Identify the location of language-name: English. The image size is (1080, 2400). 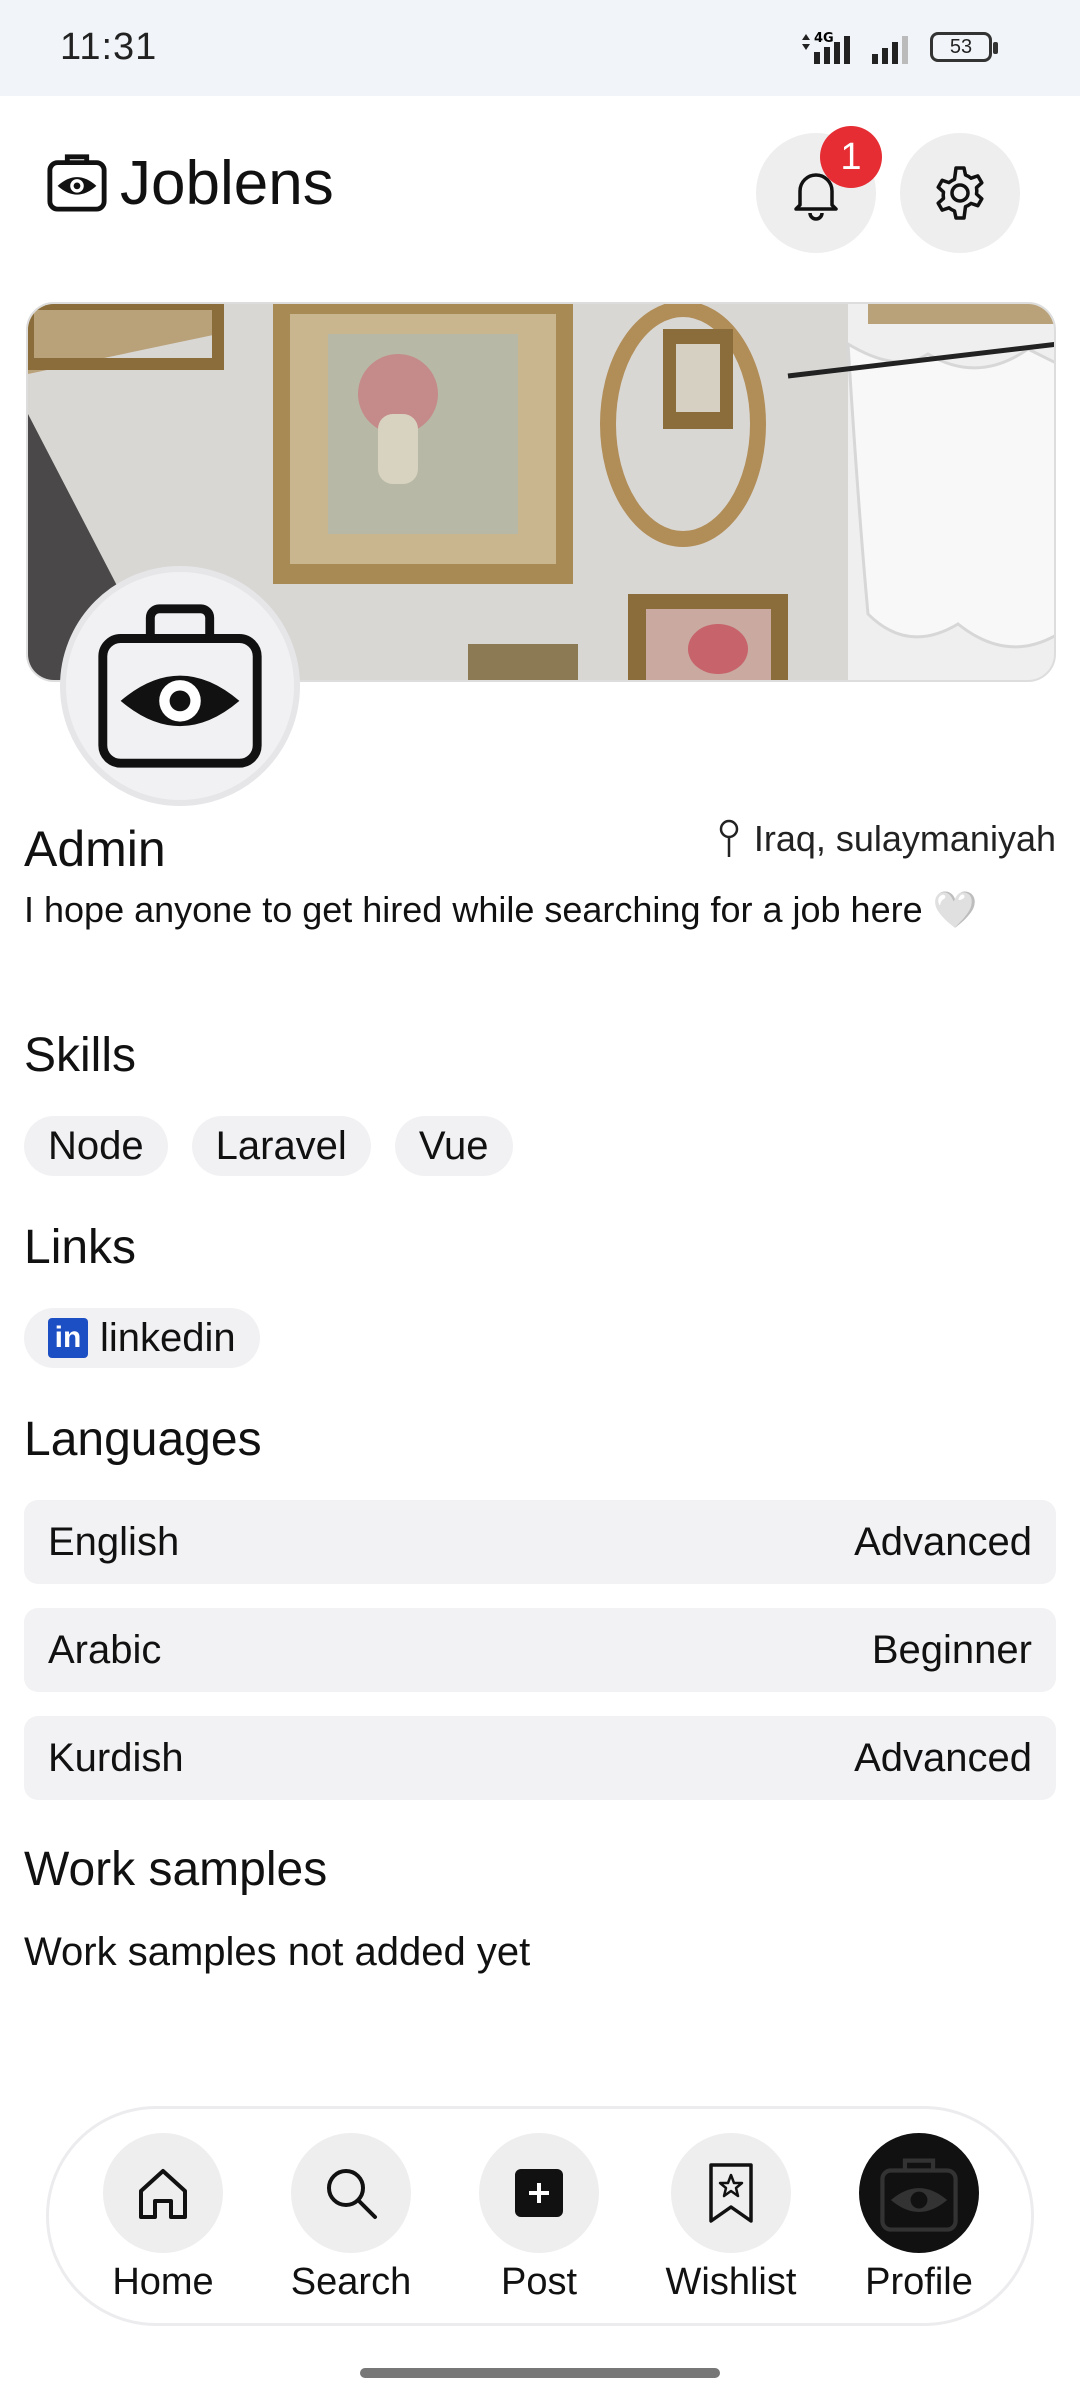
(114, 1541).